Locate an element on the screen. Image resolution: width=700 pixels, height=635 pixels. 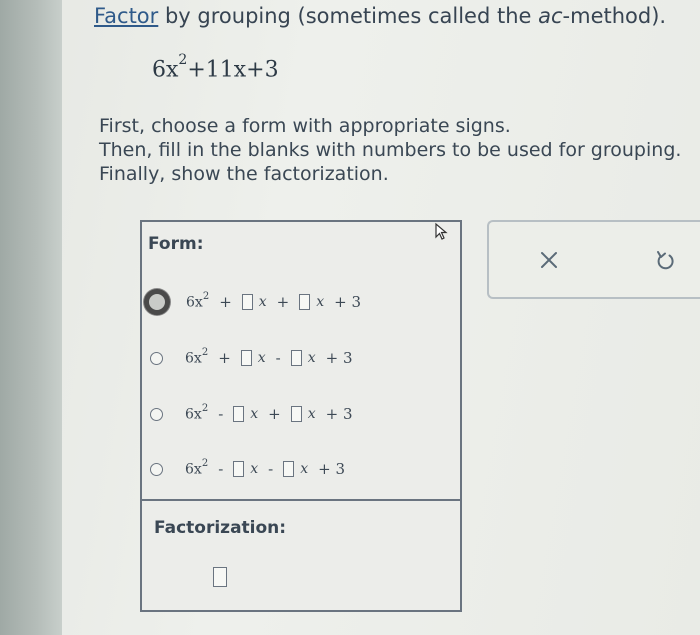
expr-exponent: 2 is located at coordinates (183, 60).